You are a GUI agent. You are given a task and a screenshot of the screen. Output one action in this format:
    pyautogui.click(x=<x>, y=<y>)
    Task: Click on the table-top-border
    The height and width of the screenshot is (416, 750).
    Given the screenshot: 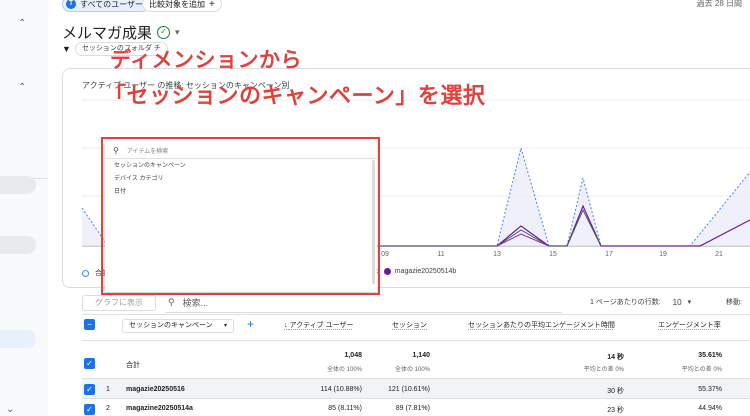 What is the action you would take?
    pyautogui.click(x=416, y=314)
    